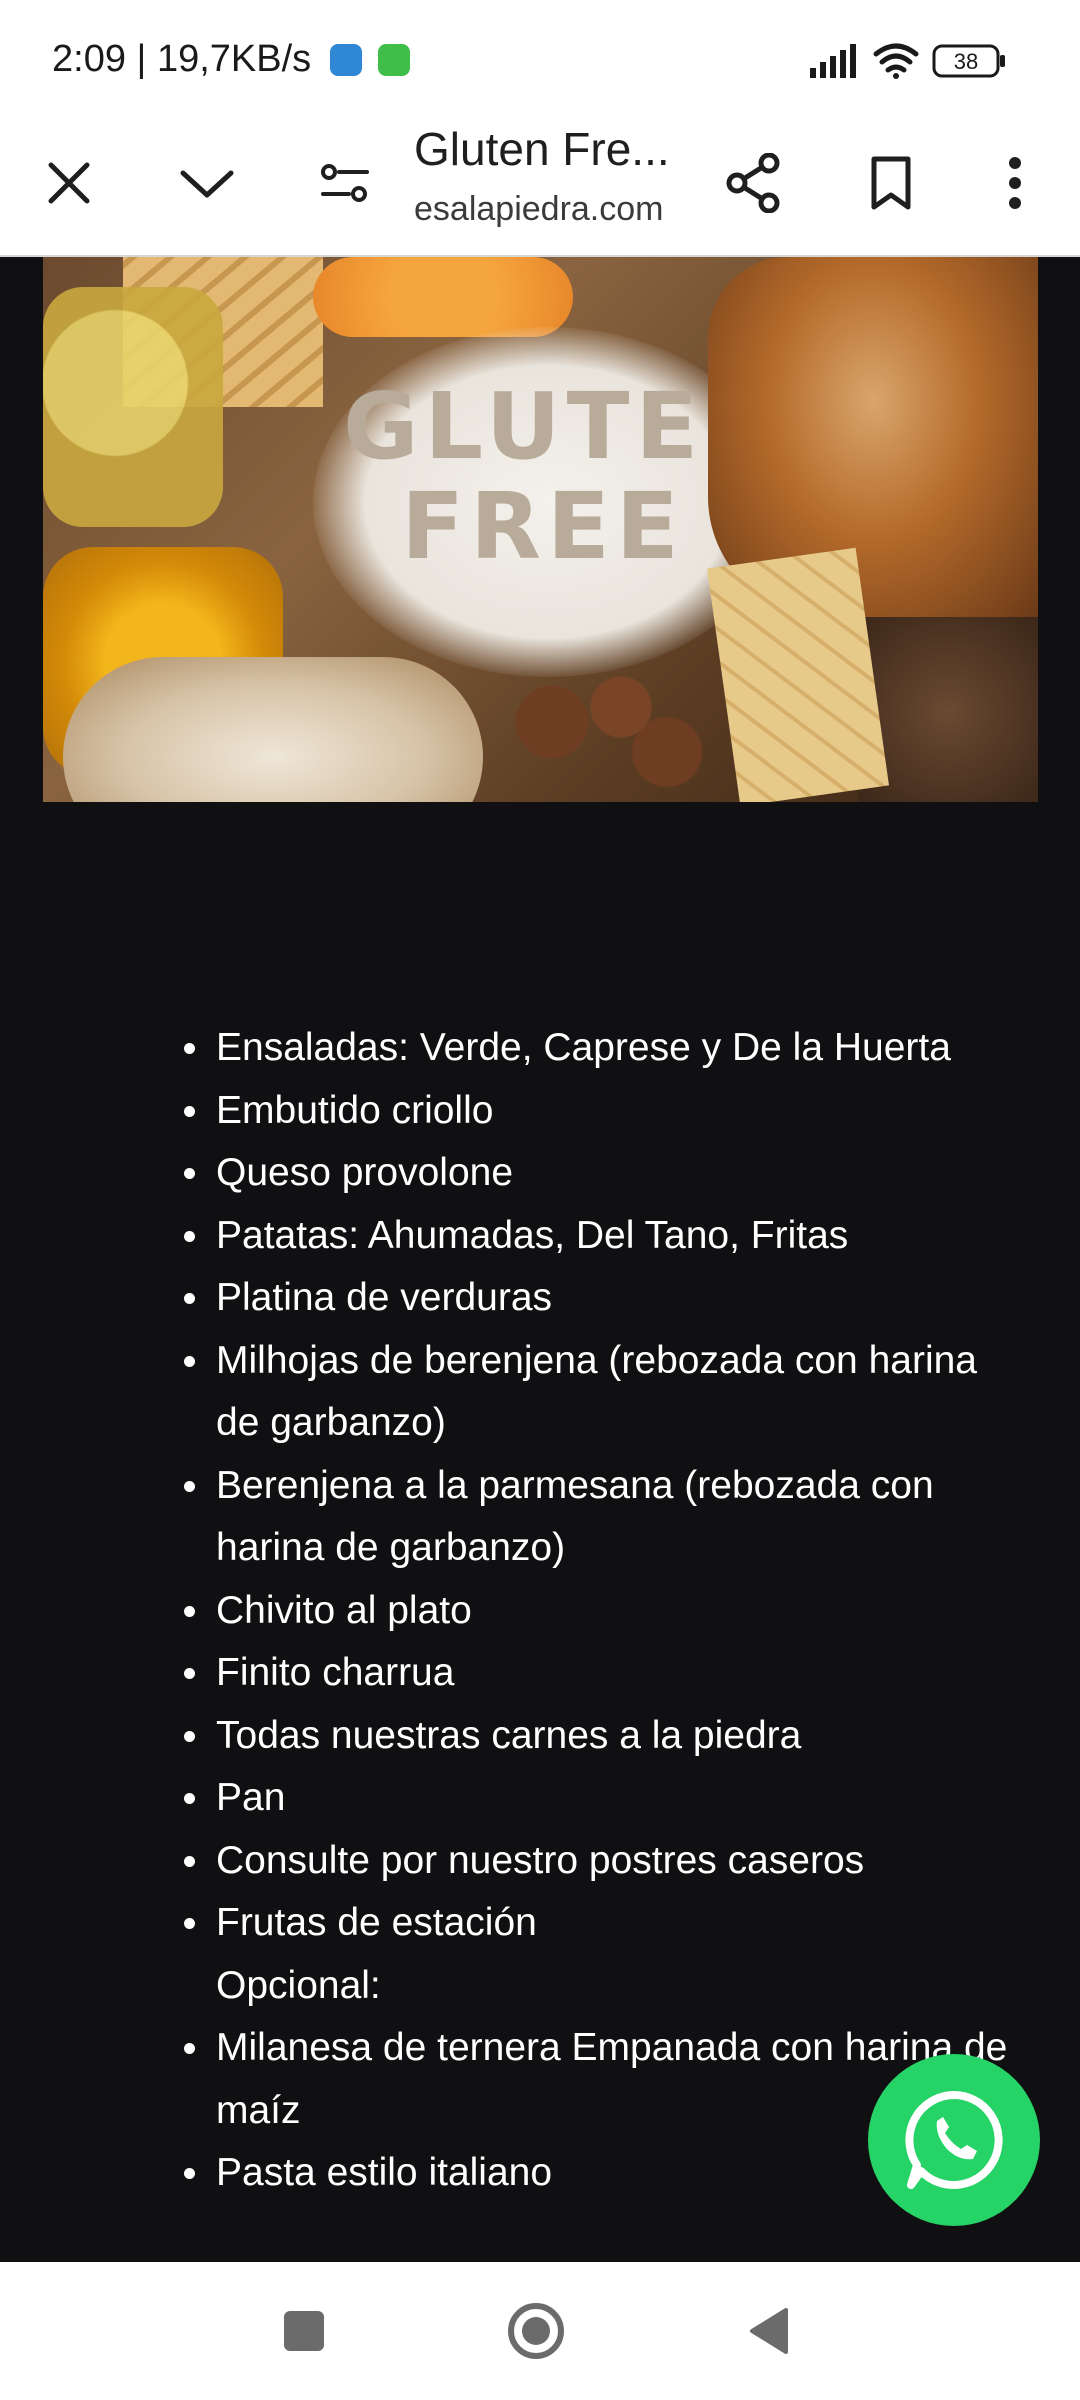 Image resolution: width=1080 pixels, height=2400 pixels. Describe the element at coordinates (346, 60) in the screenshot. I see `app-notification-icon` at that location.